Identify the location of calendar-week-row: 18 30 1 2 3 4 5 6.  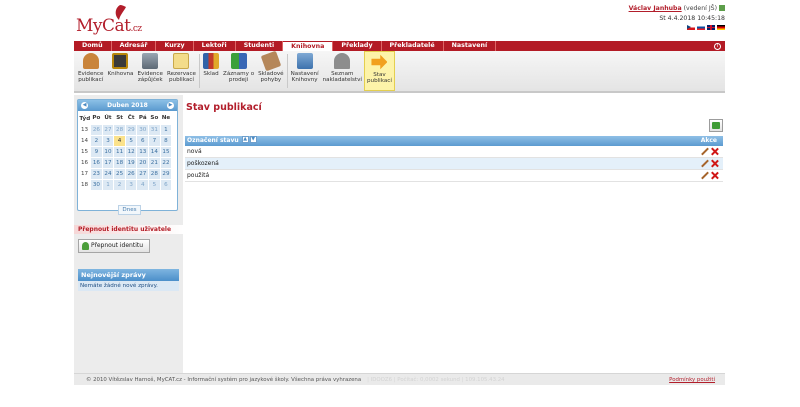
(126, 184).